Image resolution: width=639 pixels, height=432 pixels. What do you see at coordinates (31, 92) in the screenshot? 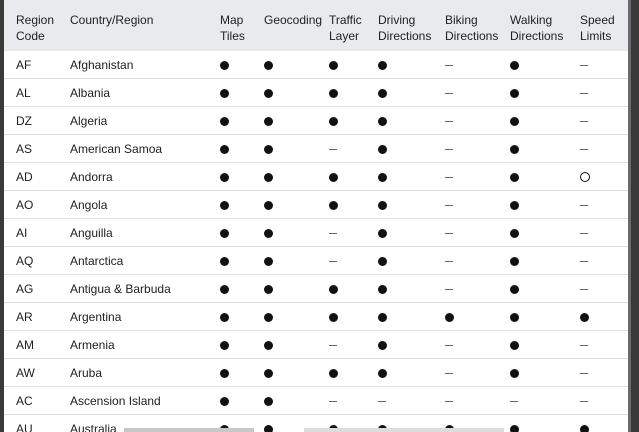
I see `region-code-cell: AL` at bounding box center [31, 92].